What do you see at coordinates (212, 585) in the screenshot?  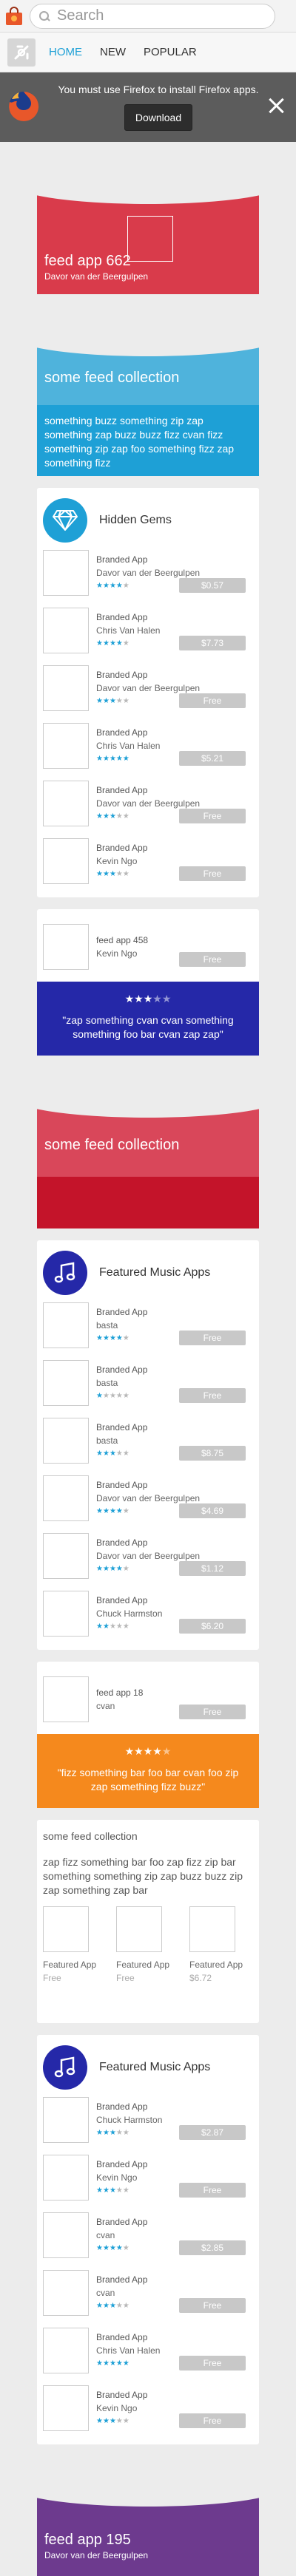 I see `price-button: $0.57` at bounding box center [212, 585].